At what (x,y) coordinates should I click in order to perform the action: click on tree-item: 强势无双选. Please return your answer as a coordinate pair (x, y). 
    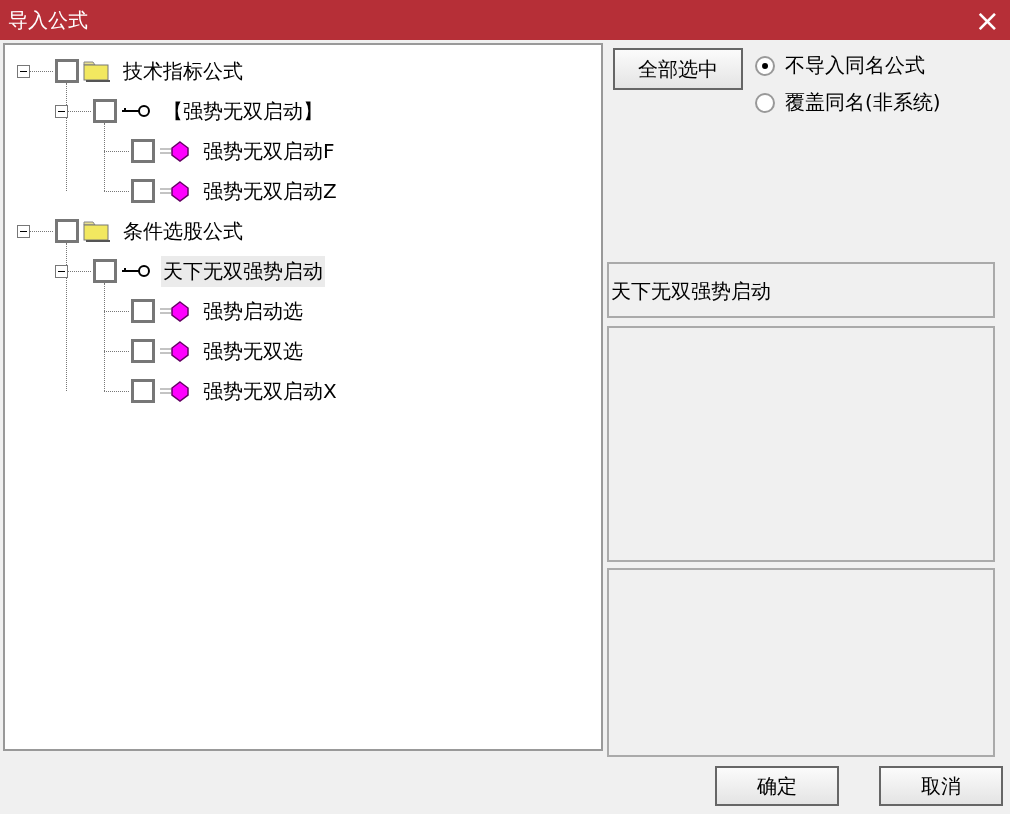
    Looking at the image, I should click on (253, 351).